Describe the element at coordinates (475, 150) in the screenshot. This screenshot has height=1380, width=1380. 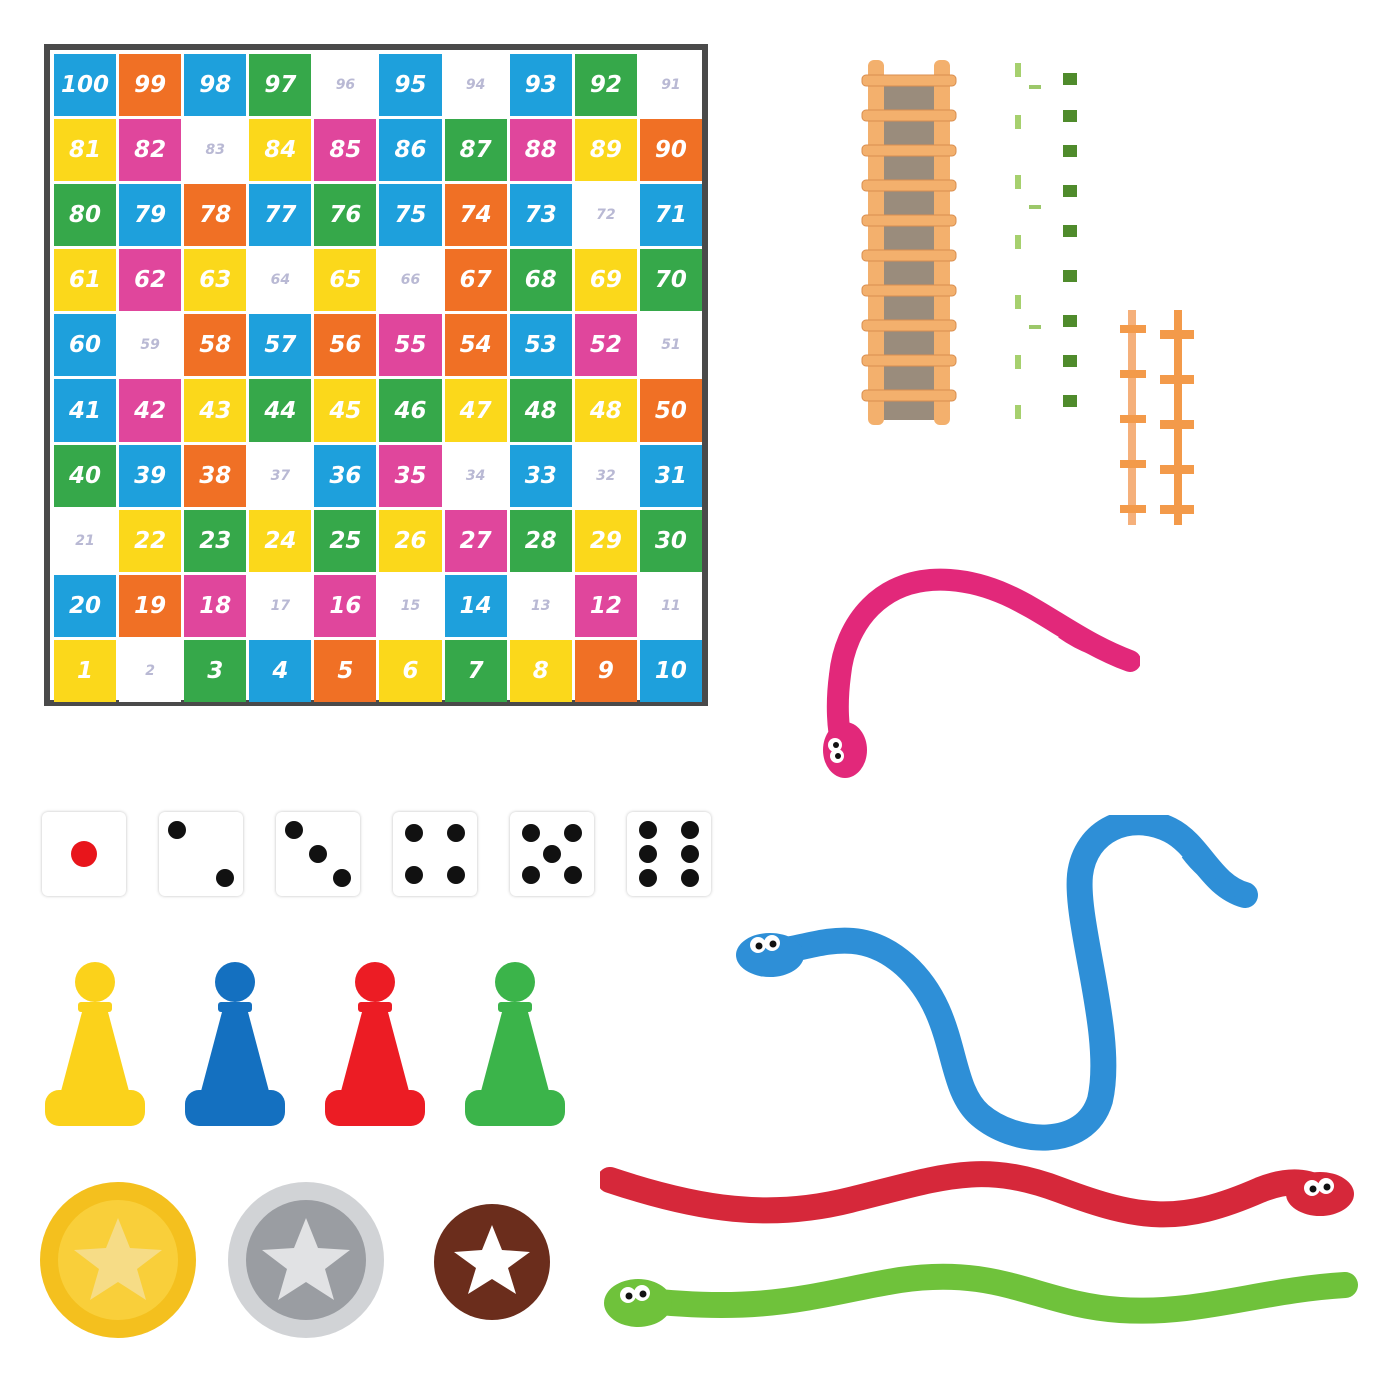
I see `board-cell: 87` at that location.